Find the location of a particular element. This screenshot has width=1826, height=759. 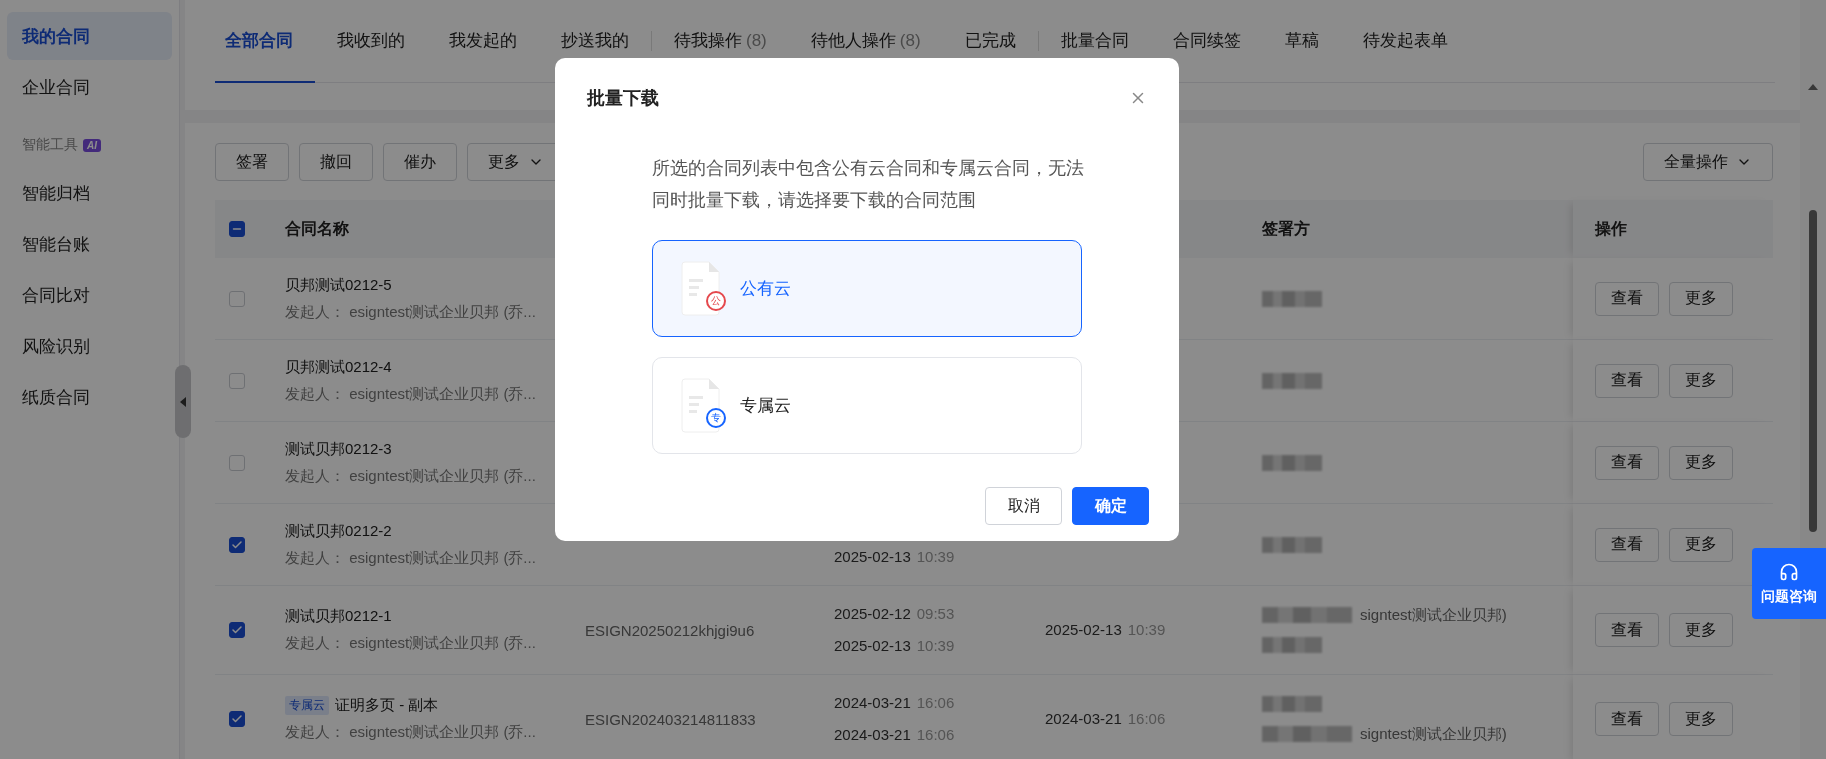

column-header: 操作 is located at coordinates (1673, 229).